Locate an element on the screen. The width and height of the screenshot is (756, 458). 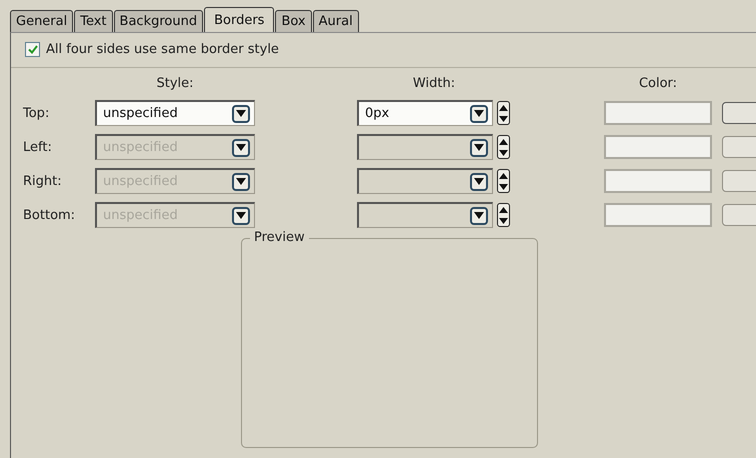
row-label: Bottom: is located at coordinates (49, 215).